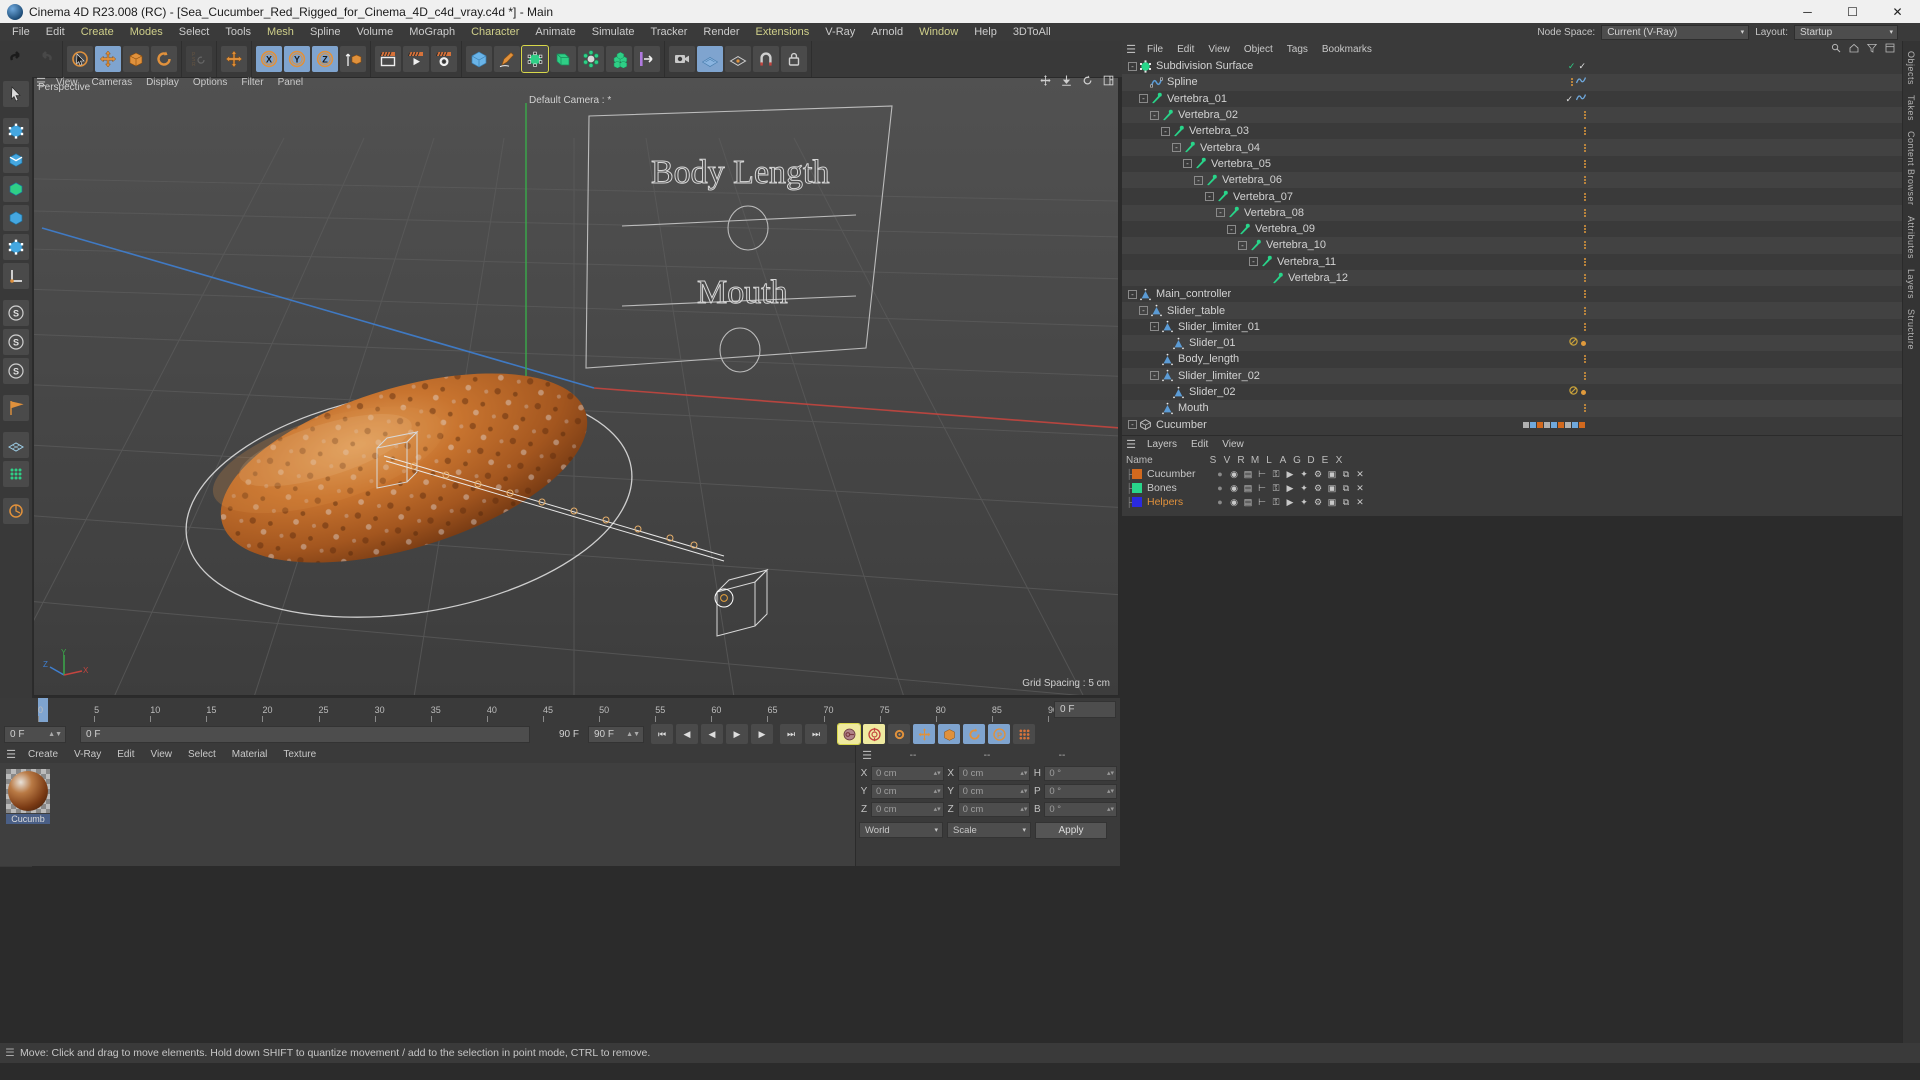  What do you see at coordinates (1911, 68) in the screenshot?
I see `dock-tab-objects: Objects` at bounding box center [1911, 68].